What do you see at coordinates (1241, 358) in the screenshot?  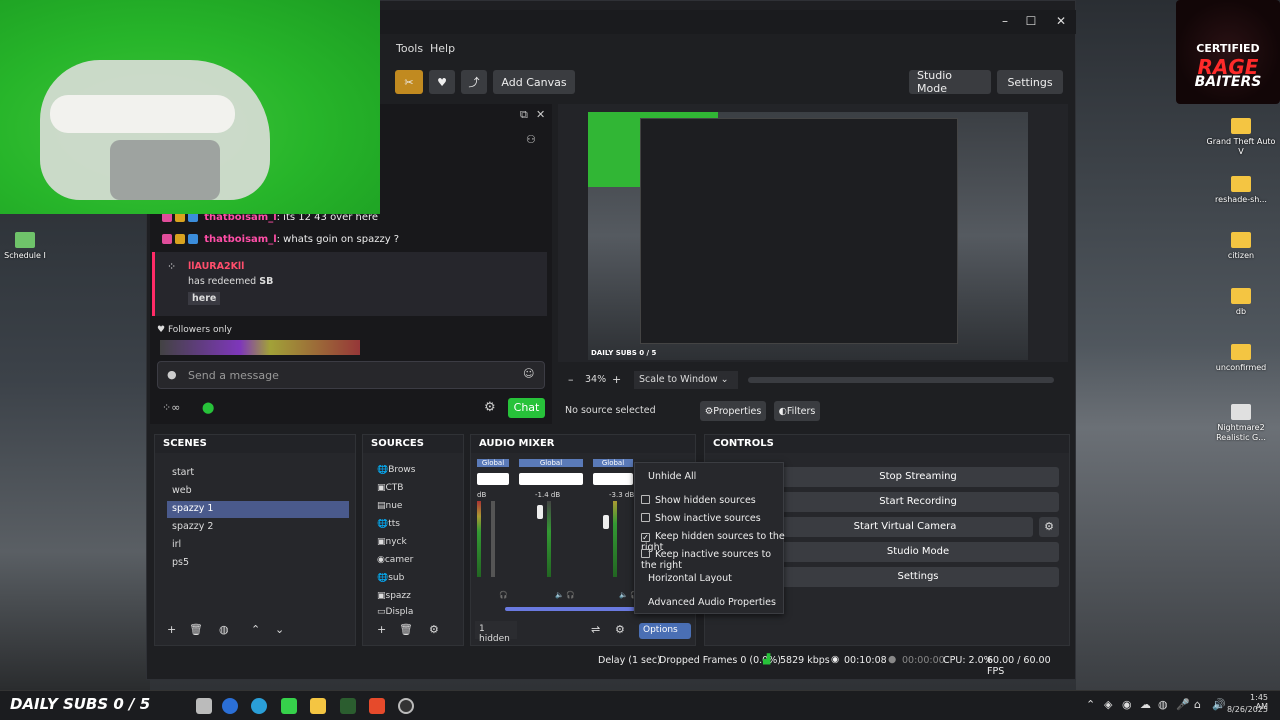 I see `desktop-icon-unconfirmed: unconfirmed` at bounding box center [1241, 358].